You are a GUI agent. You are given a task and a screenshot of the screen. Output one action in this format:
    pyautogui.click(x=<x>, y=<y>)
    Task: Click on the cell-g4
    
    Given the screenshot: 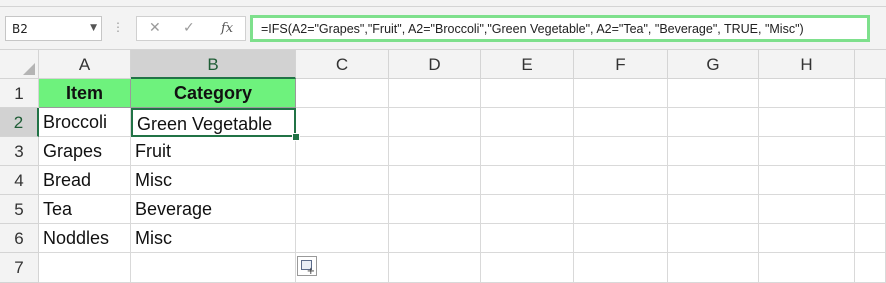 What is the action you would take?
    pyautogui.click(x=713, y=180)
    